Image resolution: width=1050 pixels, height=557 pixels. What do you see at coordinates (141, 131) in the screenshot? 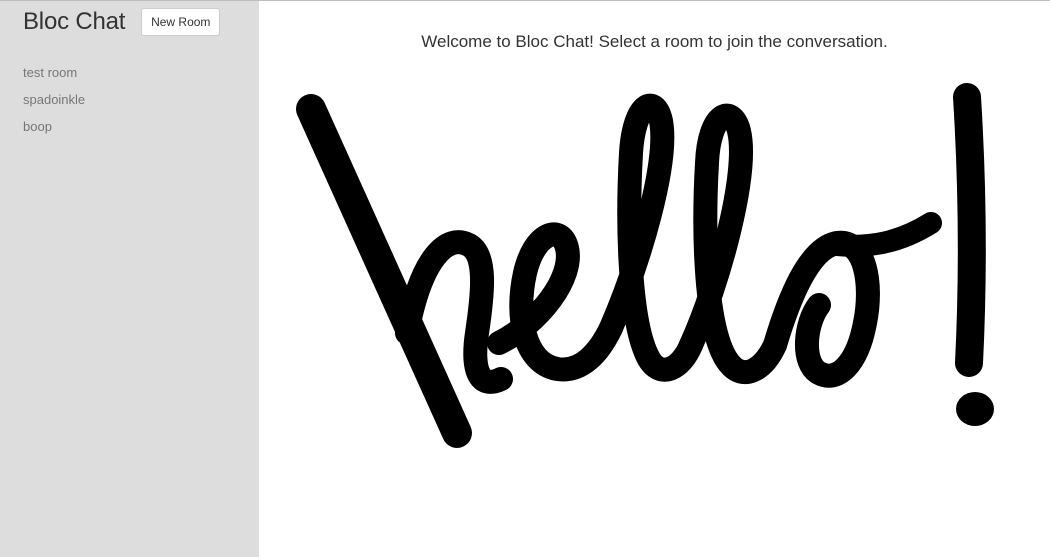
I see `room-item-boop: boop` at bounding box center [141, 131].